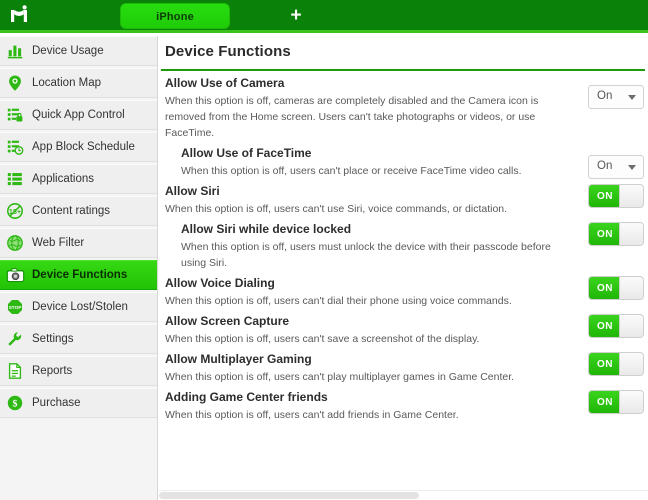 The height and width of the screenshot is (500, 648). I want to click on toggle-adding-game-center-friends: ON, so click(616, 402).